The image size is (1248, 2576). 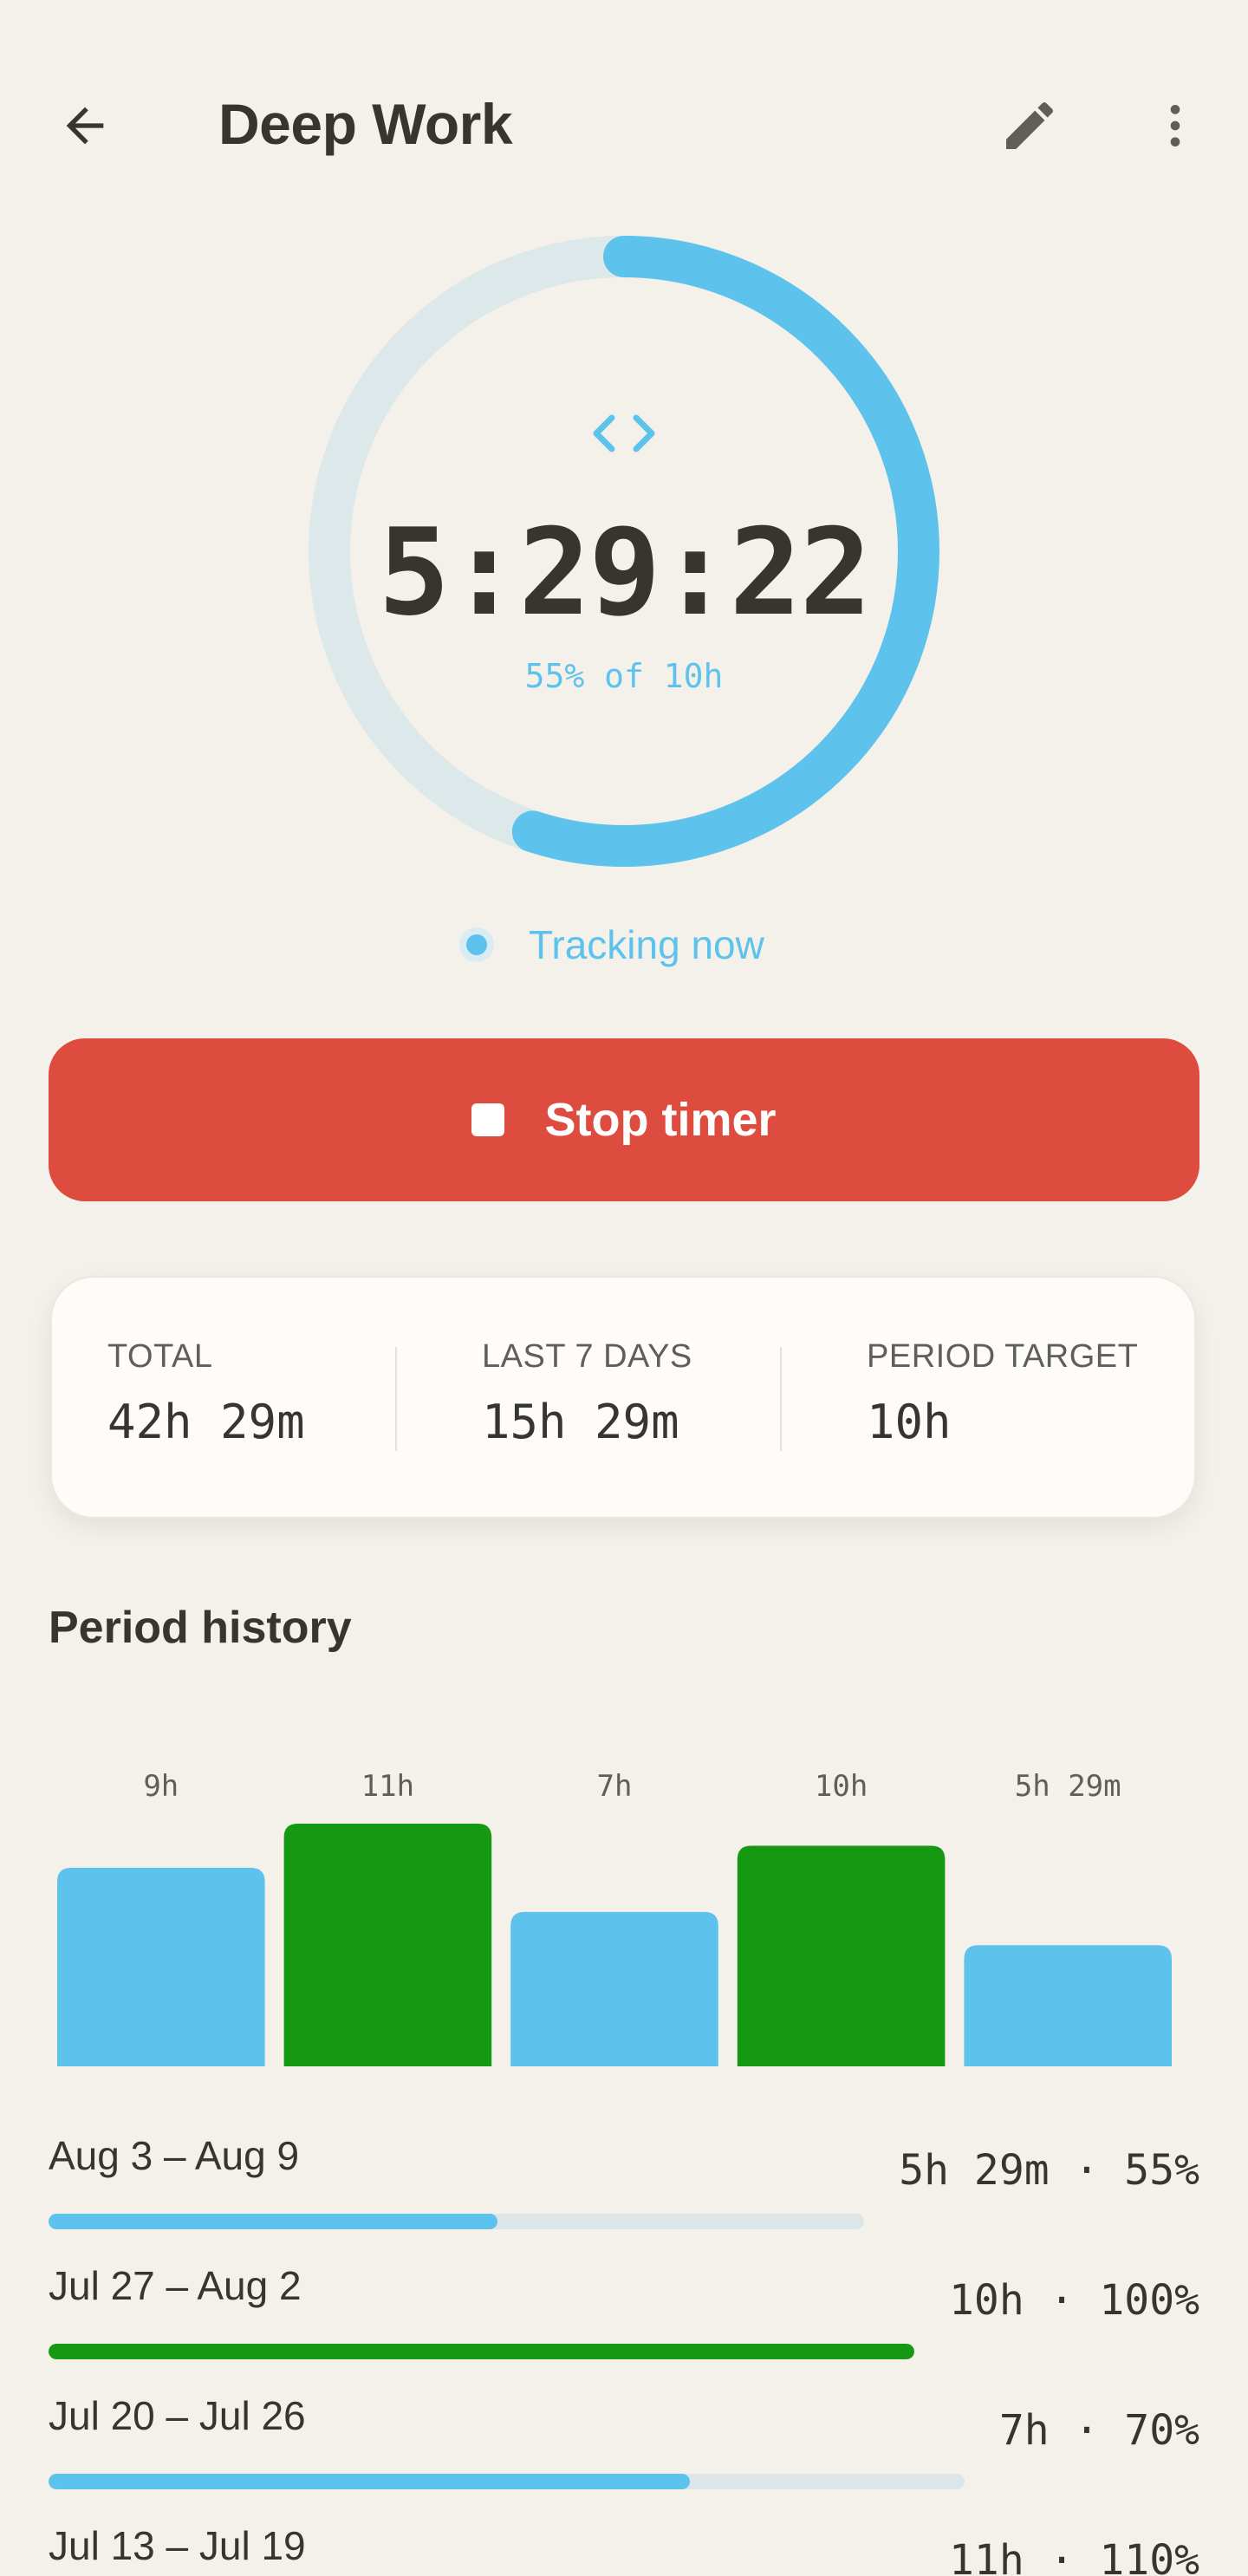 I want to click on tracking-label: Tracking now, so click(x=646, y=944).